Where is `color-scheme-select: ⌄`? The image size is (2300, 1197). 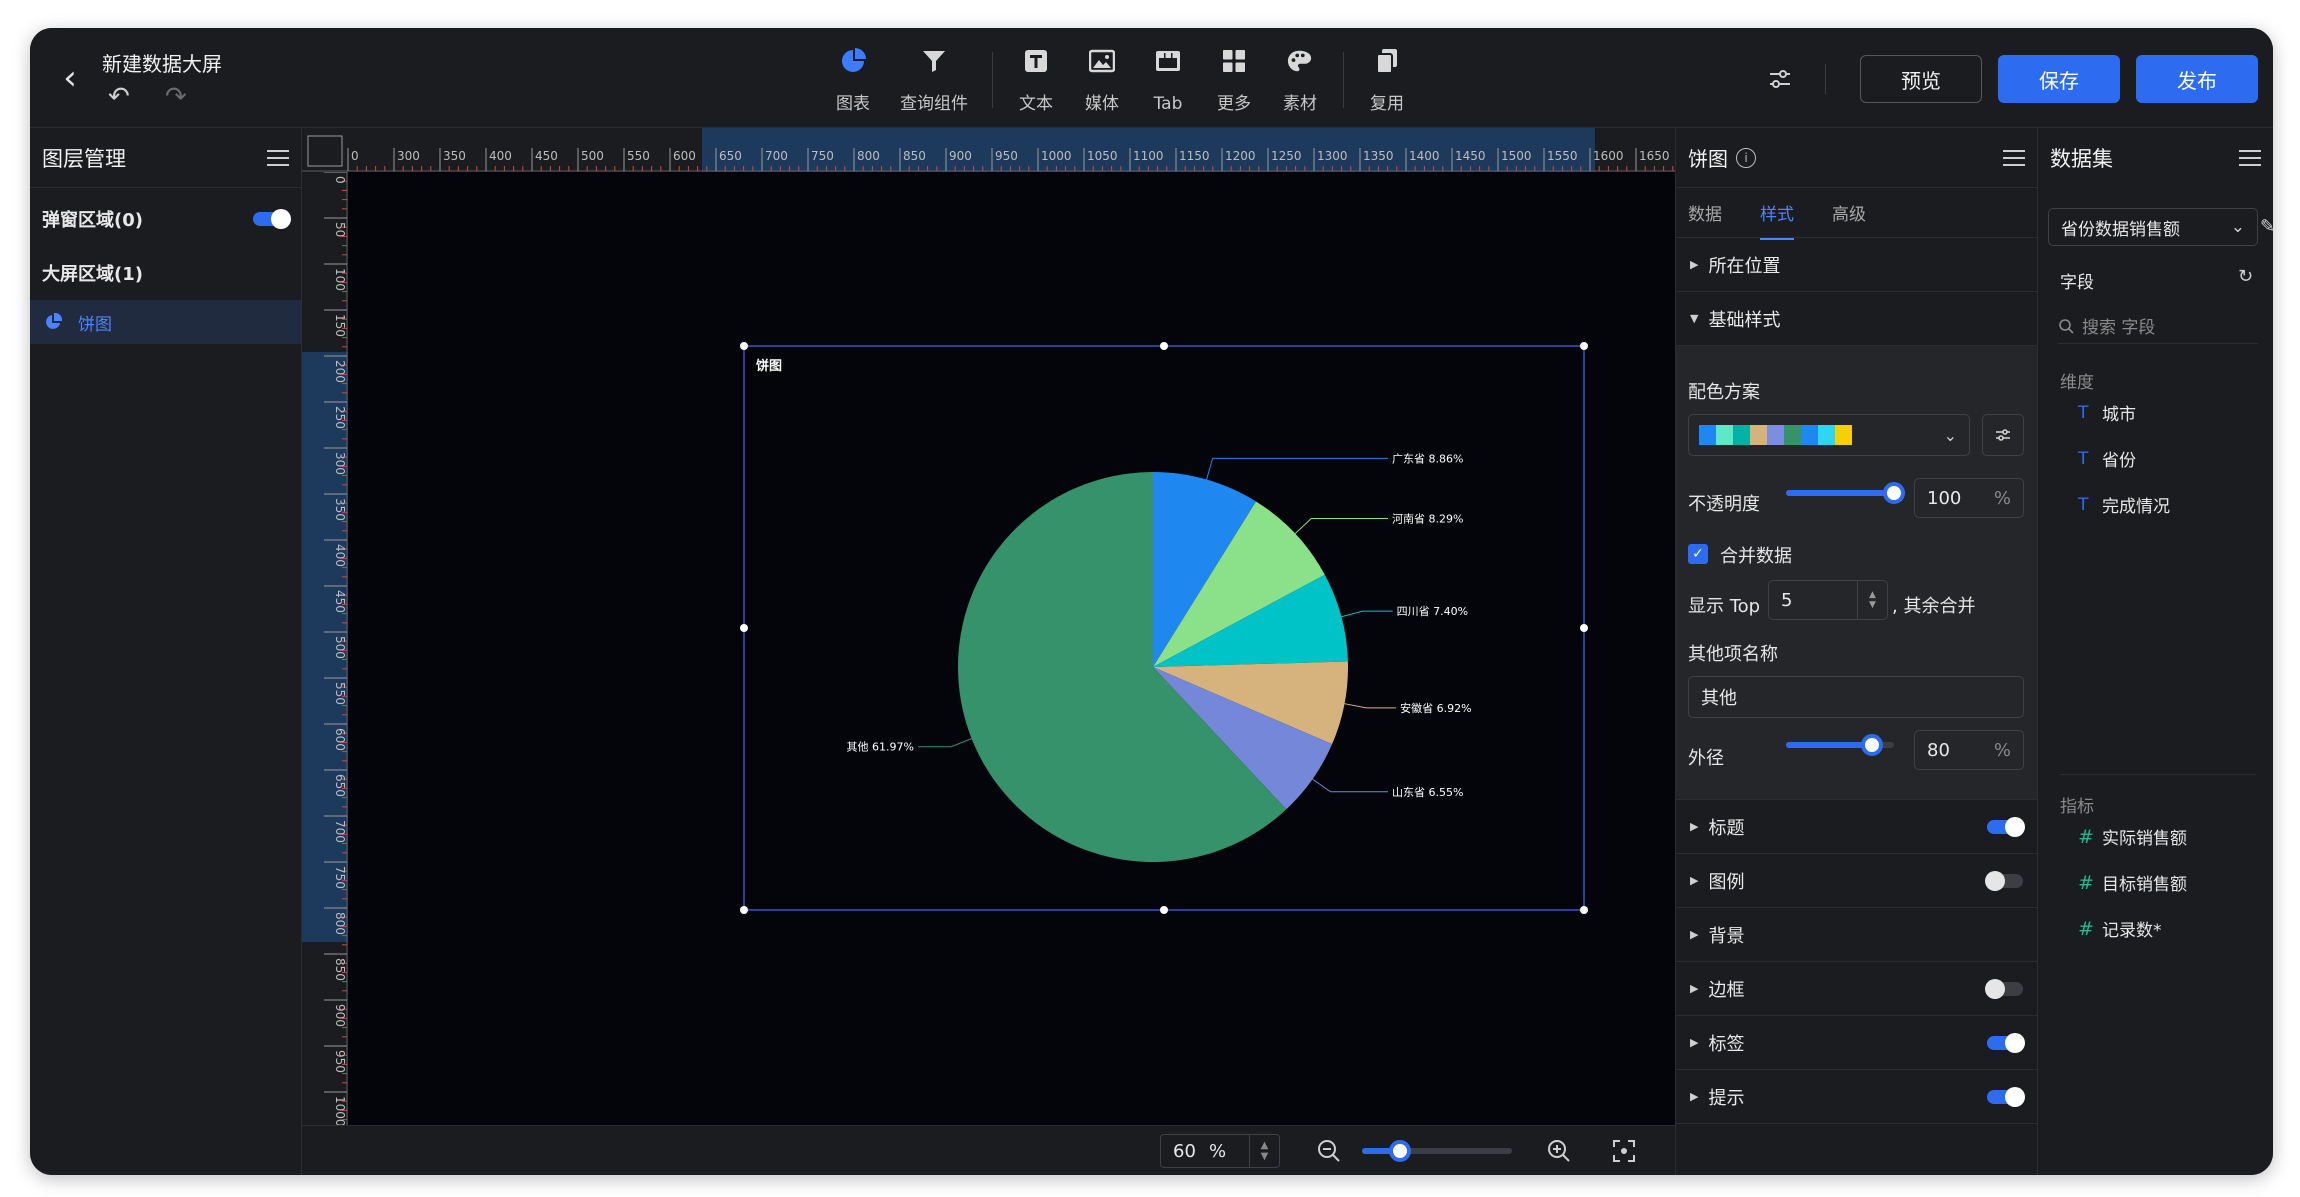
color-scheme-select: ⌄ is located at coordinates (1829, 435).